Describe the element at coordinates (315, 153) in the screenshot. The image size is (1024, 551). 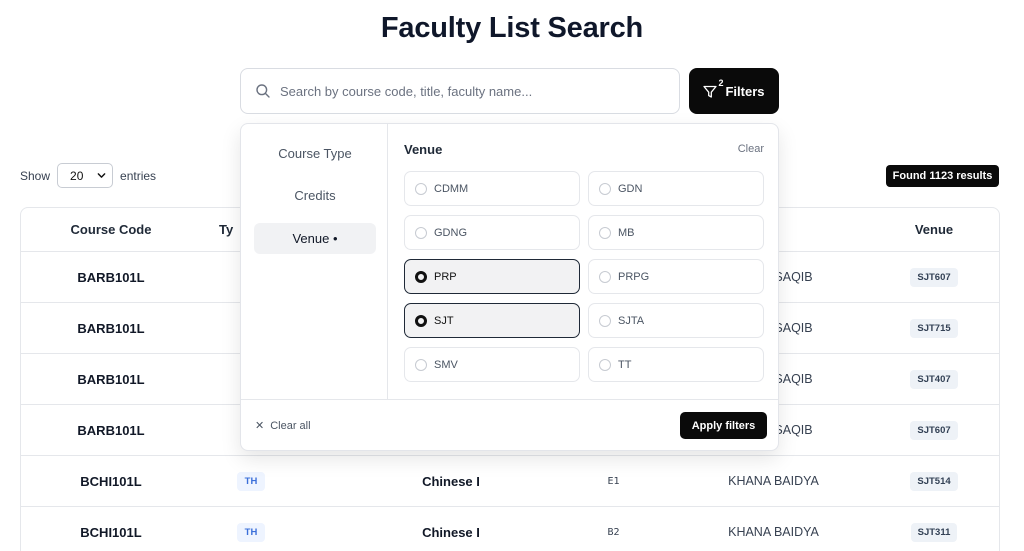
I see `category-course-type: Course Type` at that location.